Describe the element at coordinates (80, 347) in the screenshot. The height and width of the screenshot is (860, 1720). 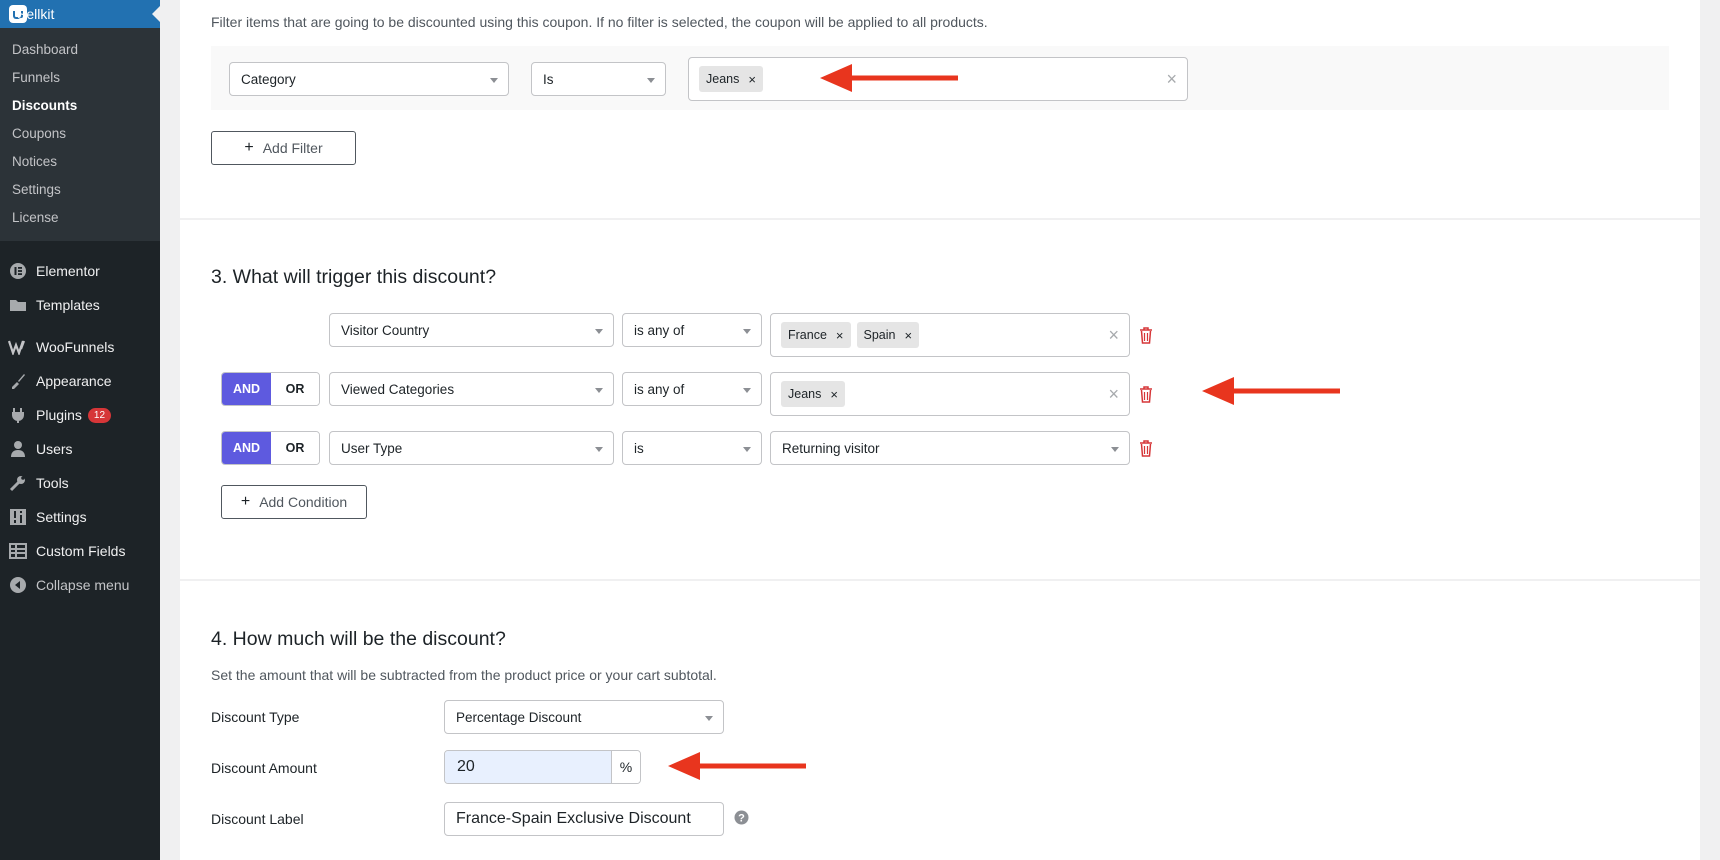
I see `menu-item-woofunnels: WooFunnels` at that location.